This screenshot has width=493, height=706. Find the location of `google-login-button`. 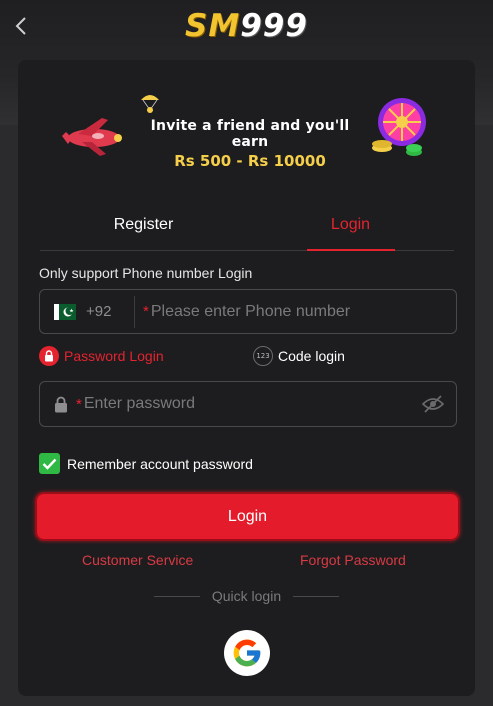

google-login-button is located at coordinates (247, 653).